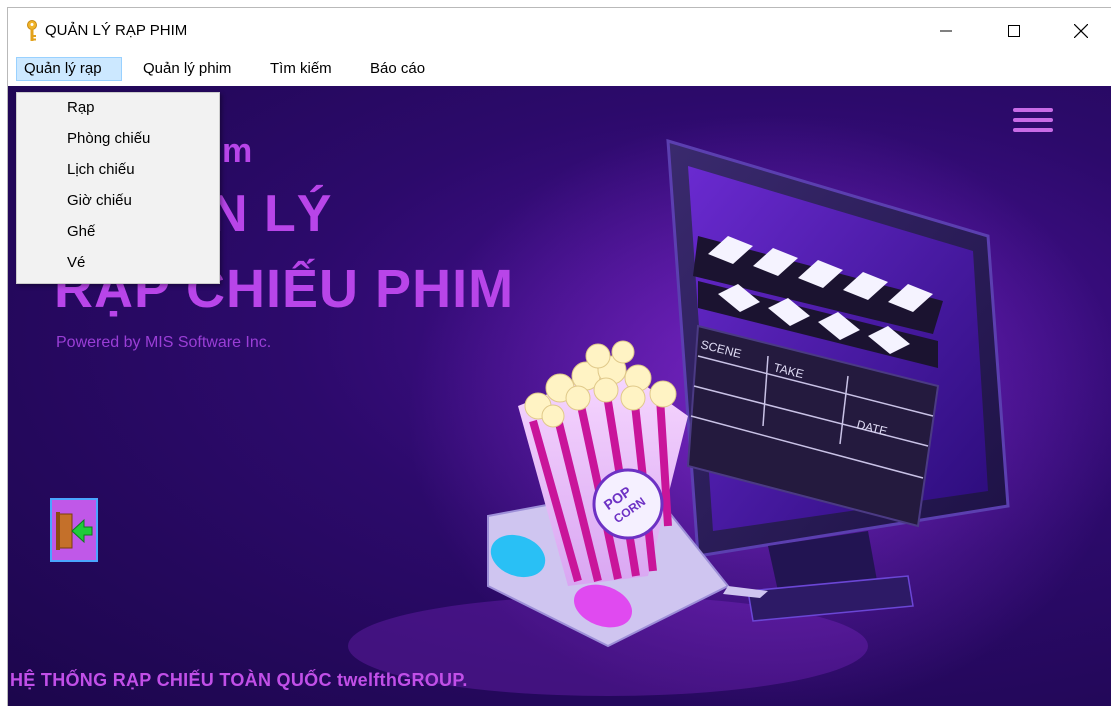  What do you see at coordinates (559, 30) in the screenshot?
I see `title-bar: QUẢN LÝ RẠP PHIM` at bounding box center [559, 30].